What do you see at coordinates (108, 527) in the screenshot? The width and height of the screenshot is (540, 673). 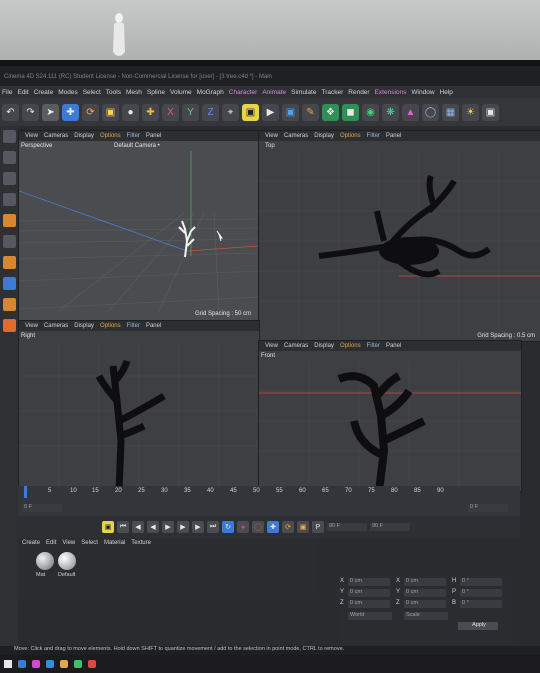 I see `keyframe-icon: ▣` at bounding box center [108, 527].